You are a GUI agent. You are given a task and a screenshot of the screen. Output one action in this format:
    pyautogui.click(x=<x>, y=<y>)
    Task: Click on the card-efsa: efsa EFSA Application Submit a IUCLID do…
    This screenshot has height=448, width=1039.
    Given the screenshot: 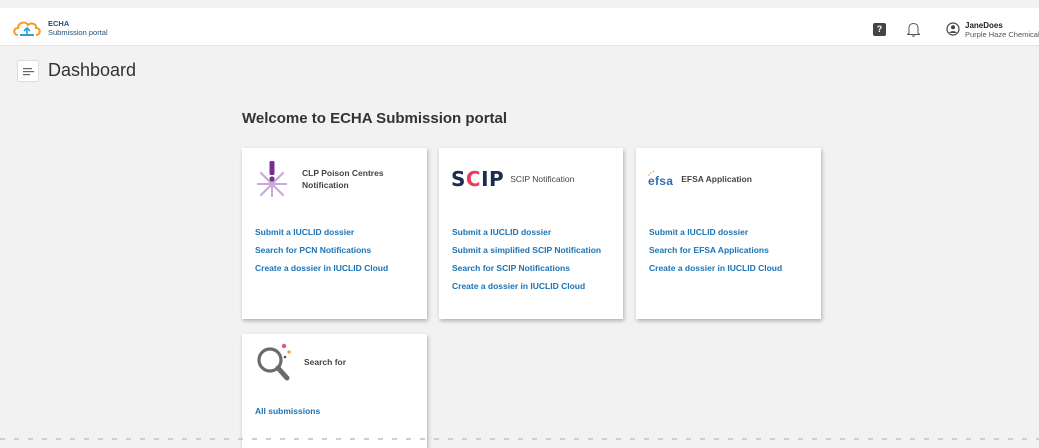 What is the action you would take?
    pyautogui.click(x=728, y=233)
    